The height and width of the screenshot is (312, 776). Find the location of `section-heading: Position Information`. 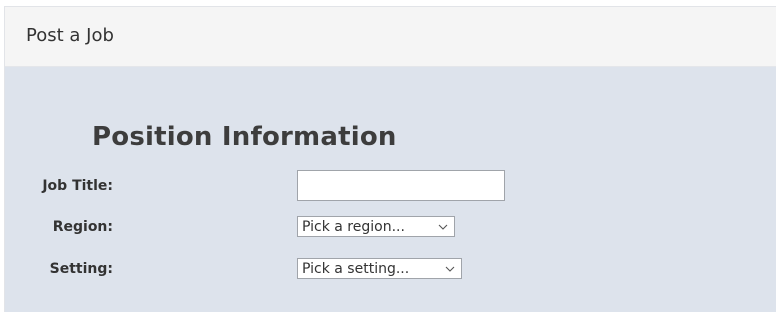

section-heading: Position Information is located at coordinates (244, 137).